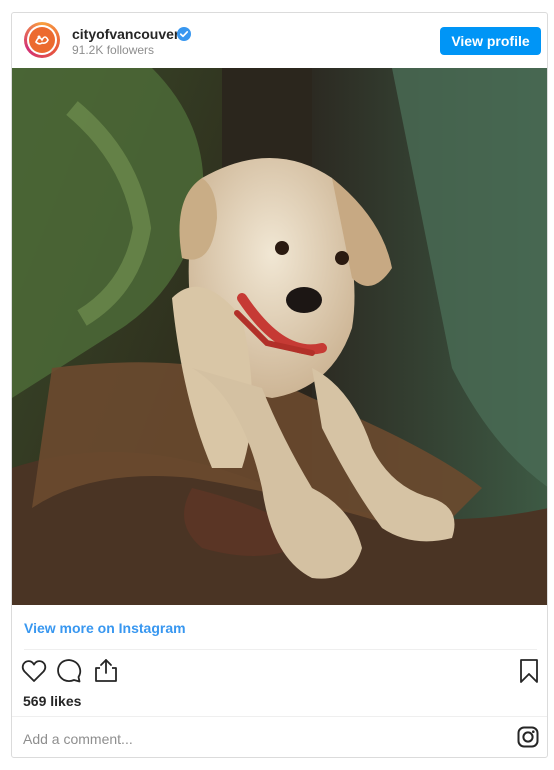  Describe the element at coordinates (528, 737) in the screenshot. I see `instagram-icon` at that location.